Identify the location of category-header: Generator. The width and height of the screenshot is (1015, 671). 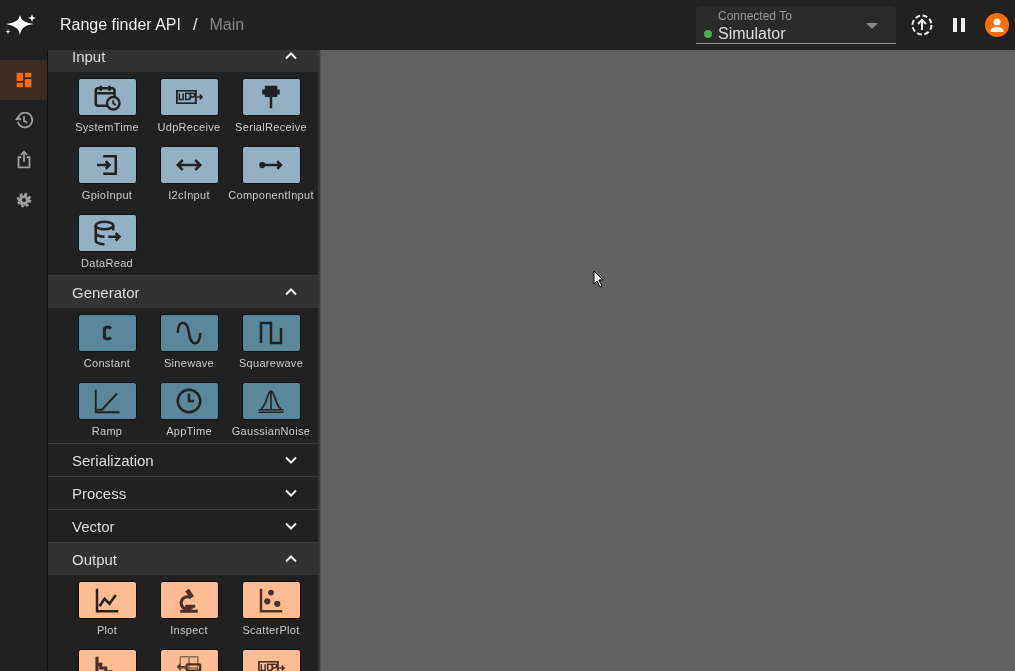
(183, 292).